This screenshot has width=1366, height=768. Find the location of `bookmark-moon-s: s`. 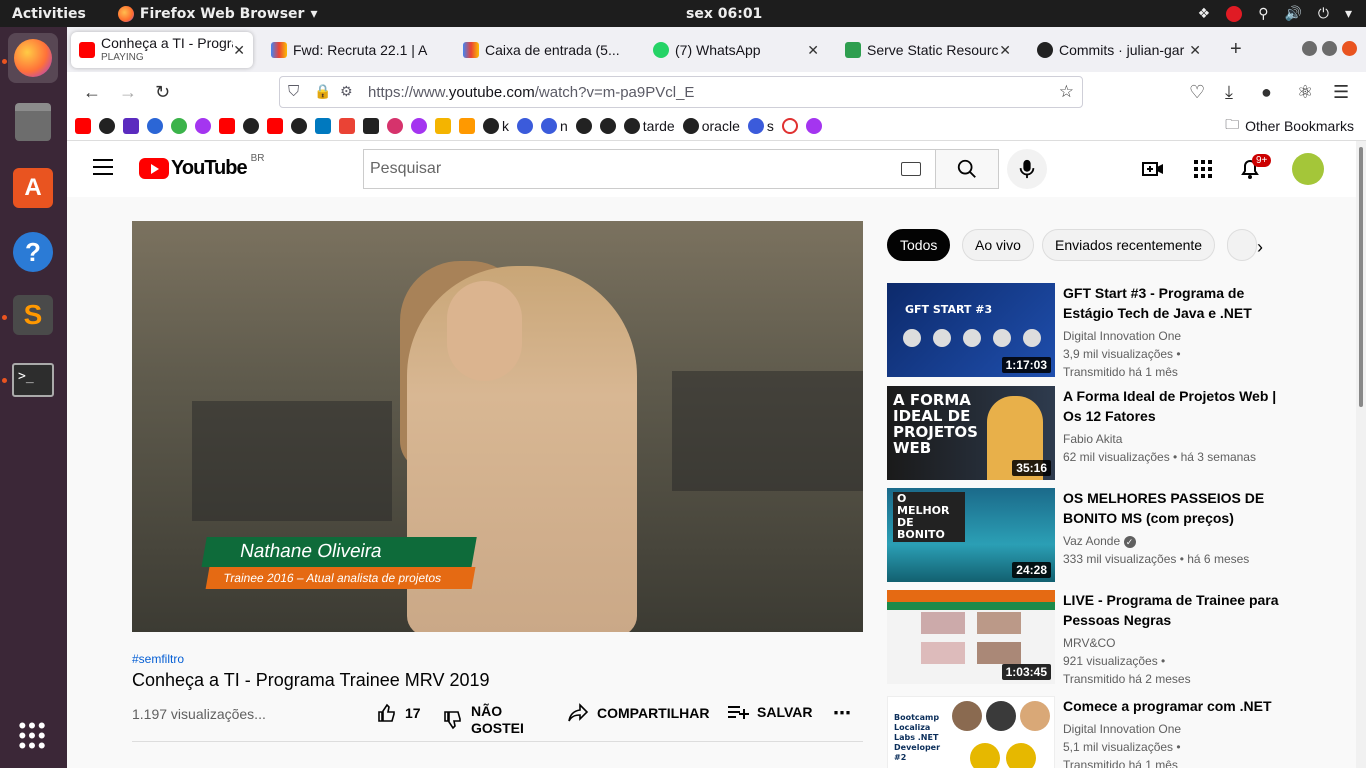

bookmark-moon-s: s is located at coordinates (760, 126).